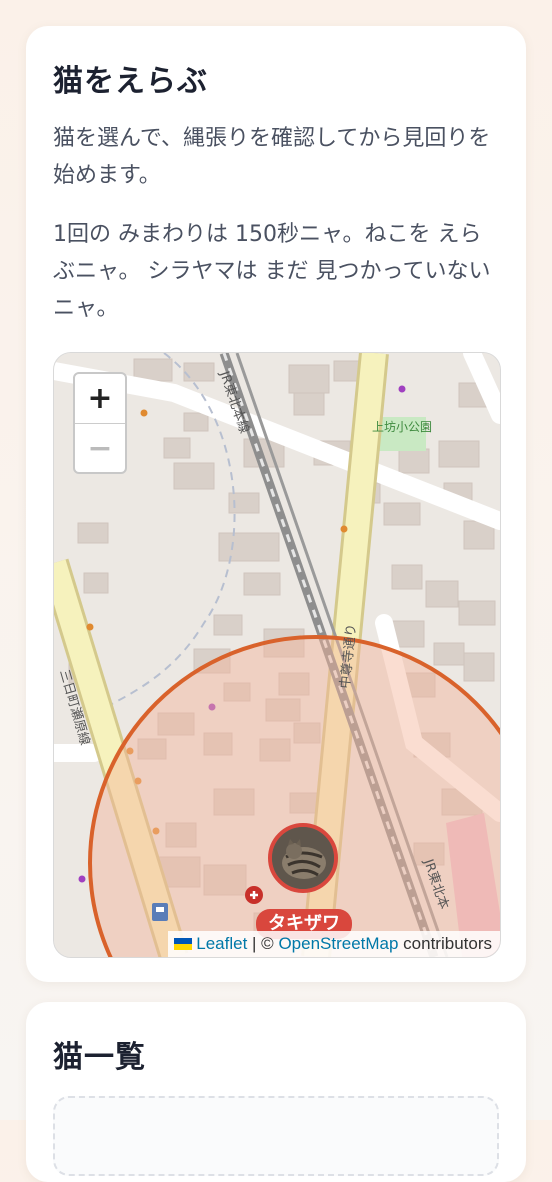 Image resolution: width=552 pixels, height=1182 pixels. I want to click on ukraine-flag-icon, so click(183, 944).